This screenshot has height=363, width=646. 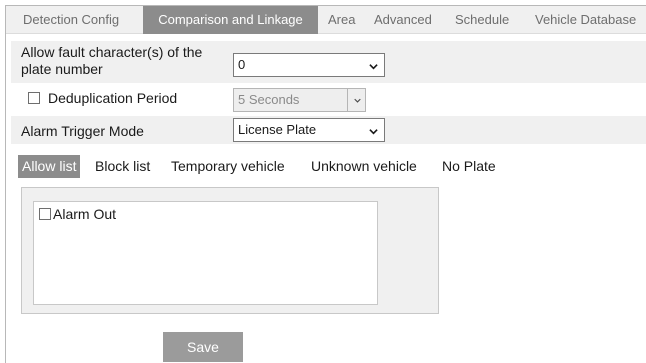 I want to click on tab-unknown-vehicle: Unknown vehicle, so click(x=364, y=166).